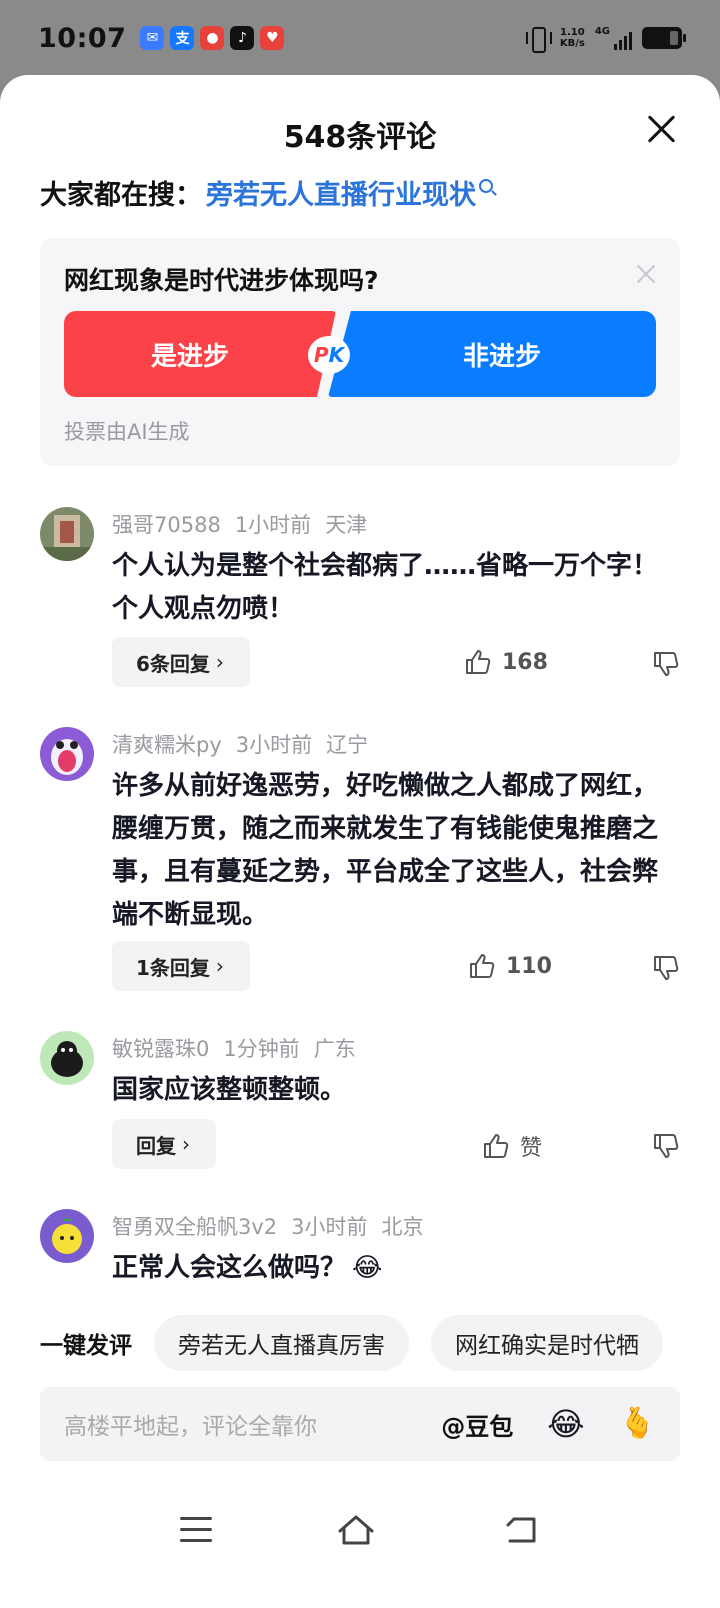 This screenshot has width=720, height=1608. Describe the element at coordinates (477, 1424) in the screenshot. I see `mention-doubao-button: @豆包` at that location.